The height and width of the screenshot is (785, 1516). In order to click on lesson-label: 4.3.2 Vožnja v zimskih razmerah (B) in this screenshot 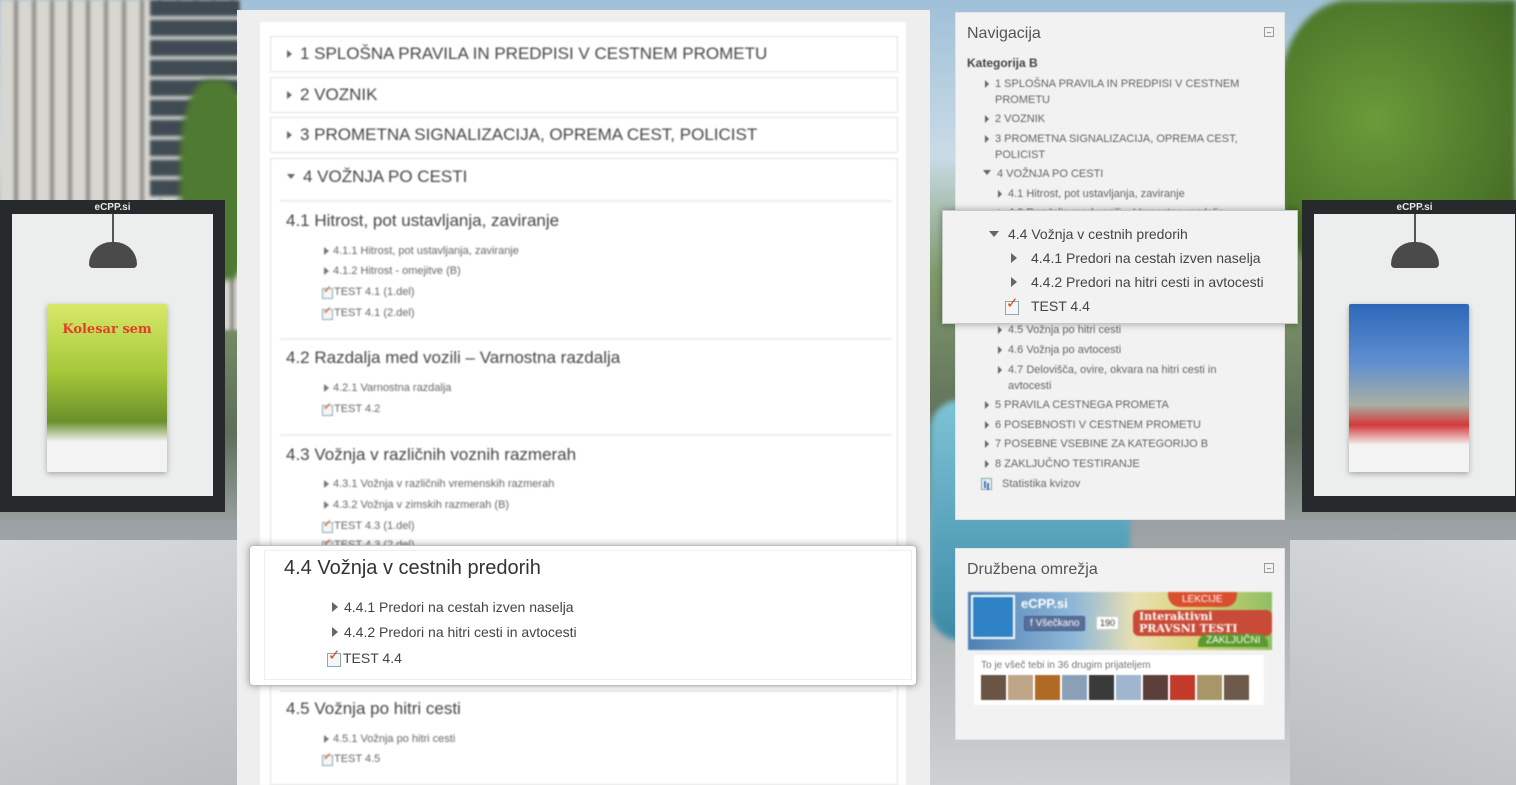, I will do `click(421, 505)`.